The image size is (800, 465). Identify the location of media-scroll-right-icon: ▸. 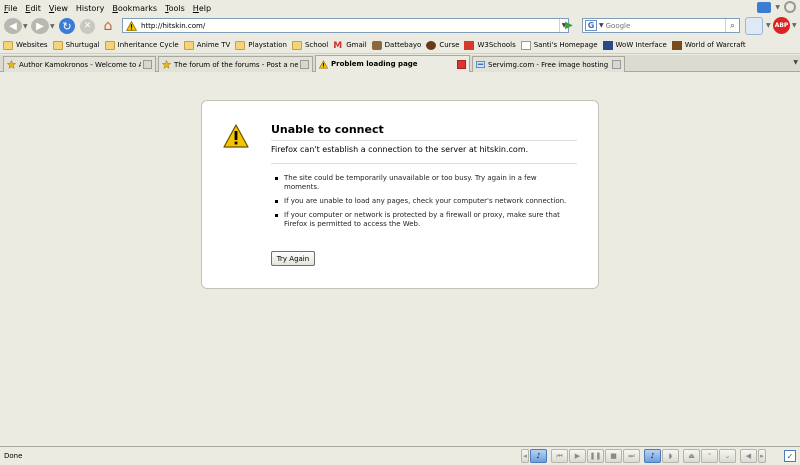
(762, 456).